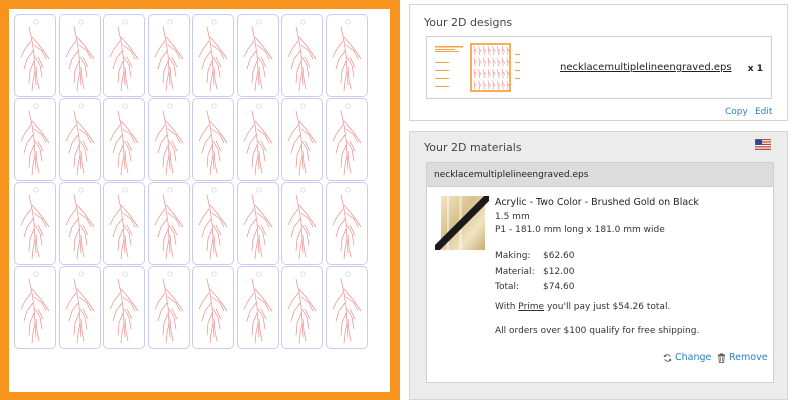 The height and width of the screenshot is (400, 800). I want to click on remove-label: Remove, so click(748, 357).